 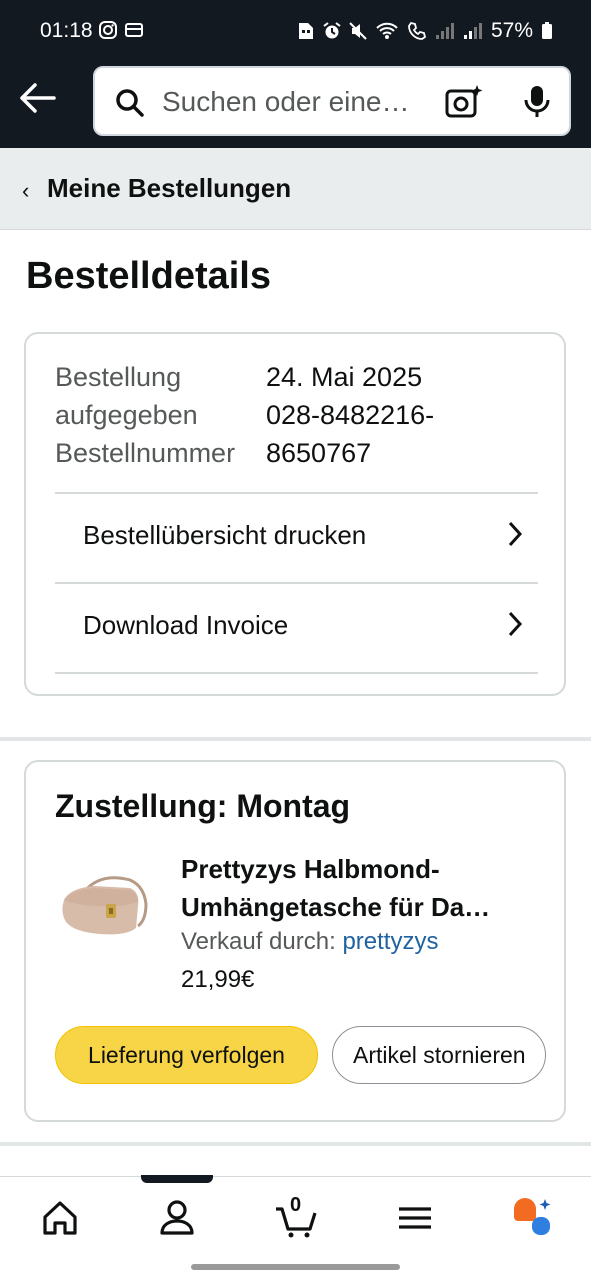 I want to click on bottom-navigation: 0, so click(x=295, y=1216).